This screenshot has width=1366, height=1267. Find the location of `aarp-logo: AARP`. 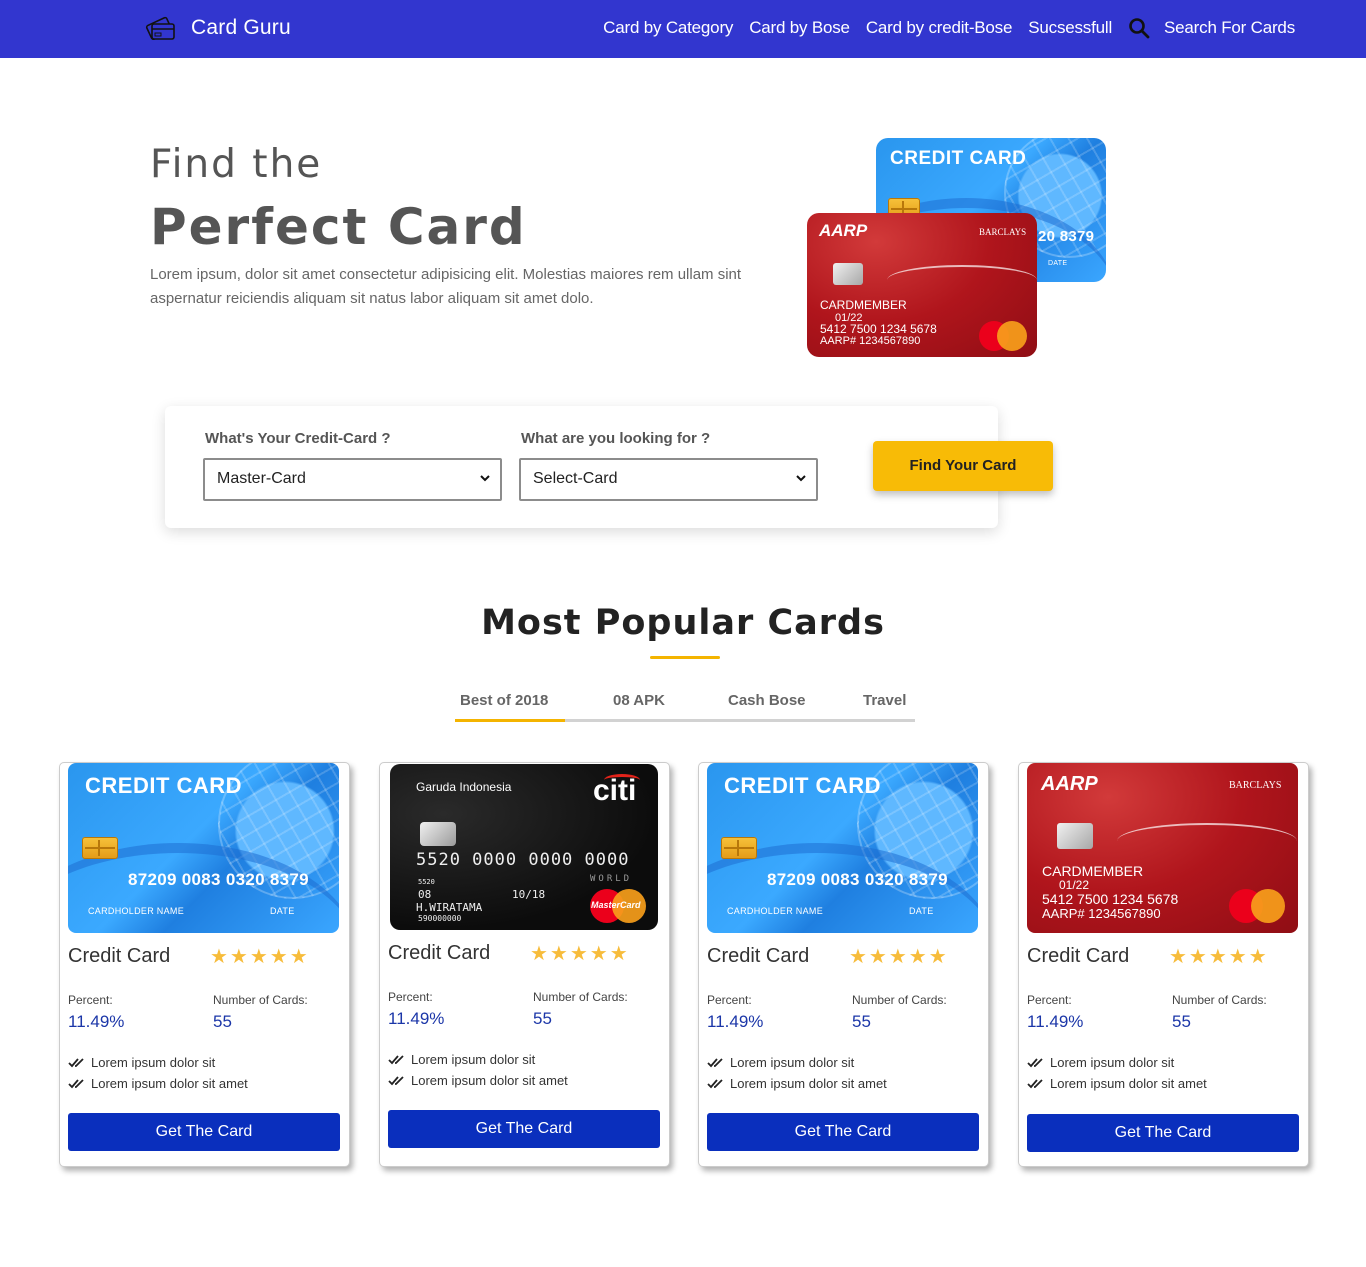

aarp-logo: AARP is located at coordinates (843, 230).